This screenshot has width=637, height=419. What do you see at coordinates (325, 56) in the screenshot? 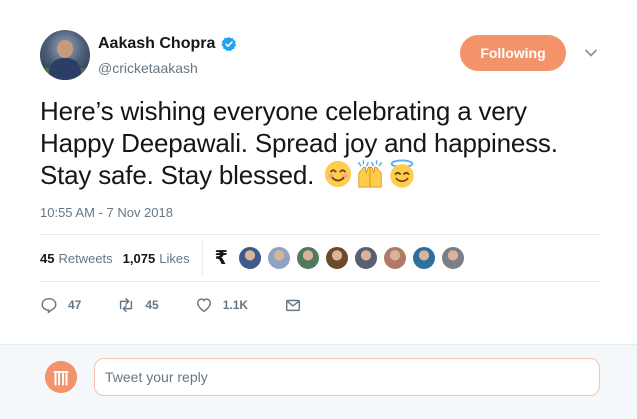
I see `tweet-header: Aakash Chopra @cricketaakash Following` at bounding box center [325, 56].